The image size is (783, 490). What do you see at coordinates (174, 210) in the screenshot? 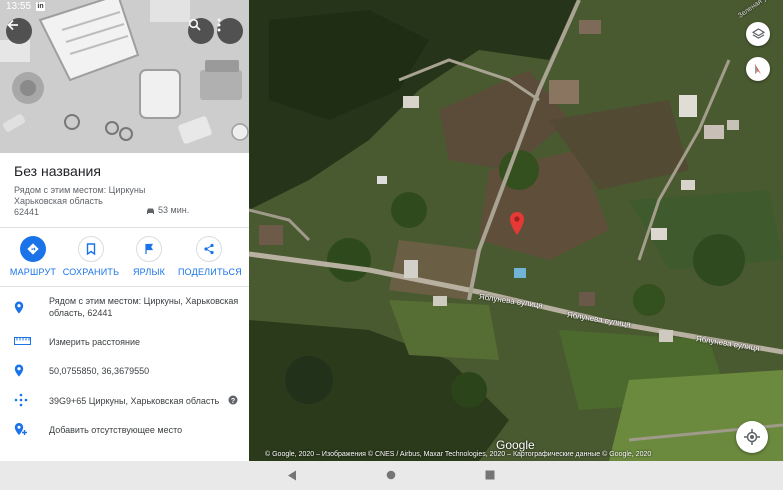
I see `drive-time-text: 53 мин.` at bounding box center [174, 210].